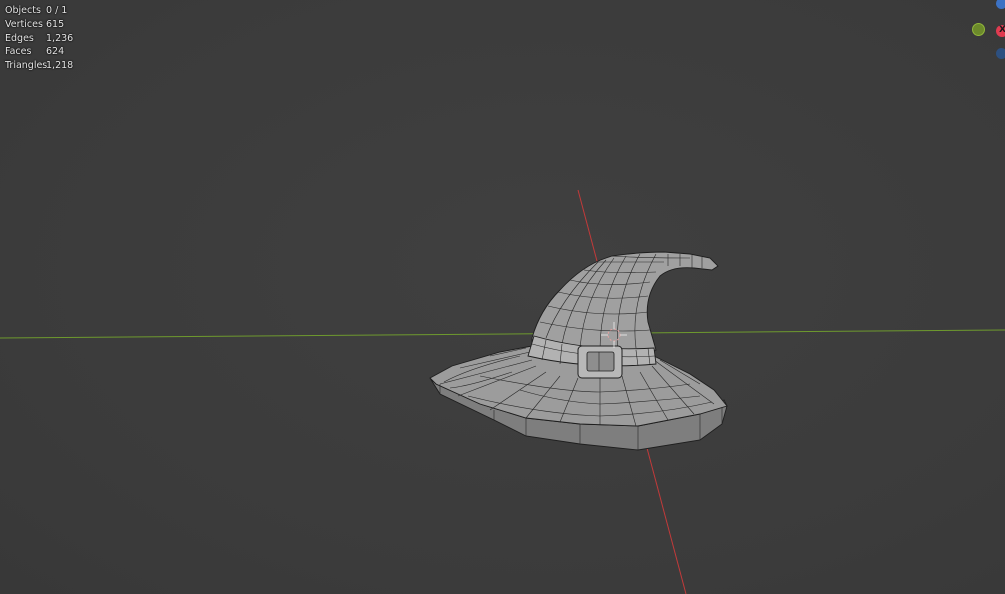  What do you see at coordinates (19, 38) in the screenshot?
I see `stat-label: Edges` at bounding box center [19, 38].